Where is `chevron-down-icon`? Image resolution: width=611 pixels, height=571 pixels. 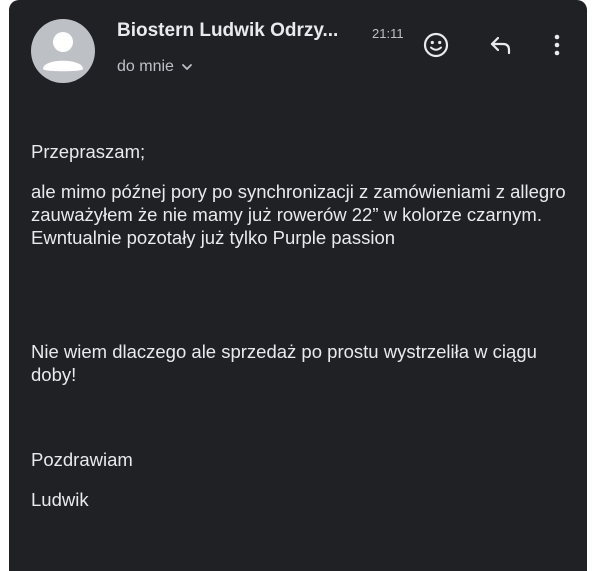
chevron-down-icon is located at coordinates (187, 67).